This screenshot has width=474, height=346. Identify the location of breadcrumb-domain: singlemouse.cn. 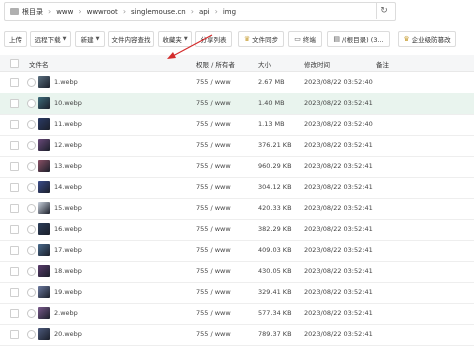
(158, 11).